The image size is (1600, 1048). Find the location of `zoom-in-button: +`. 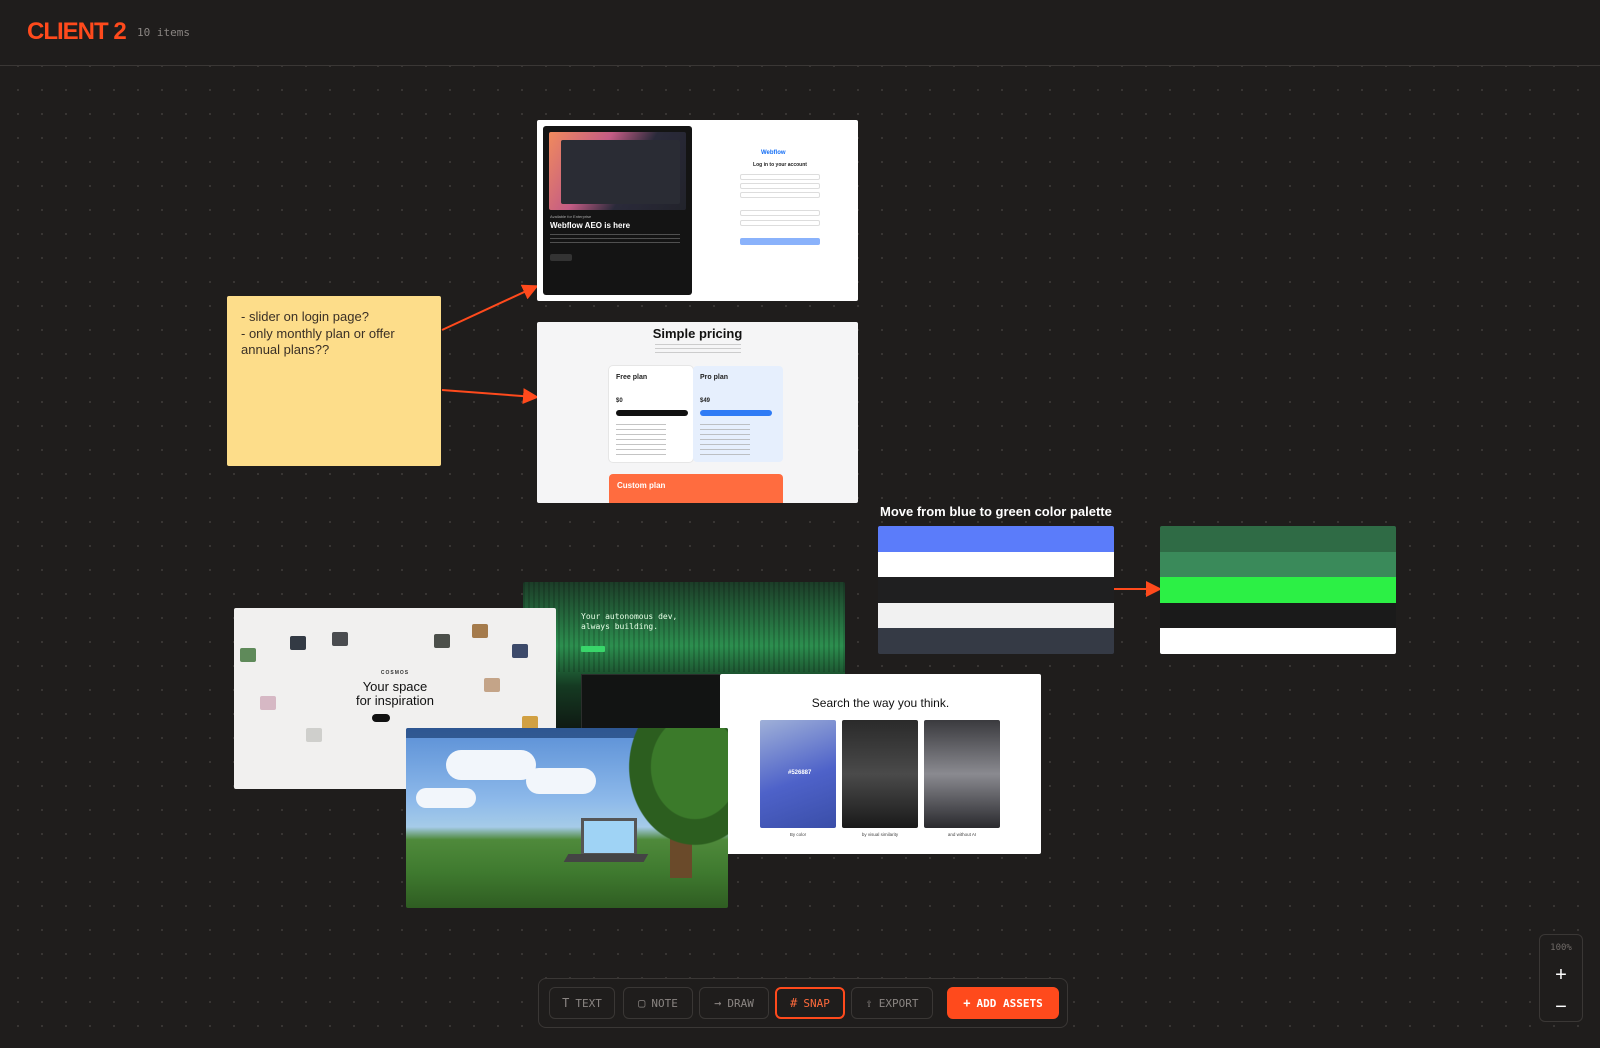

zoom-in-button: + is located at coordinates (1561, 975).